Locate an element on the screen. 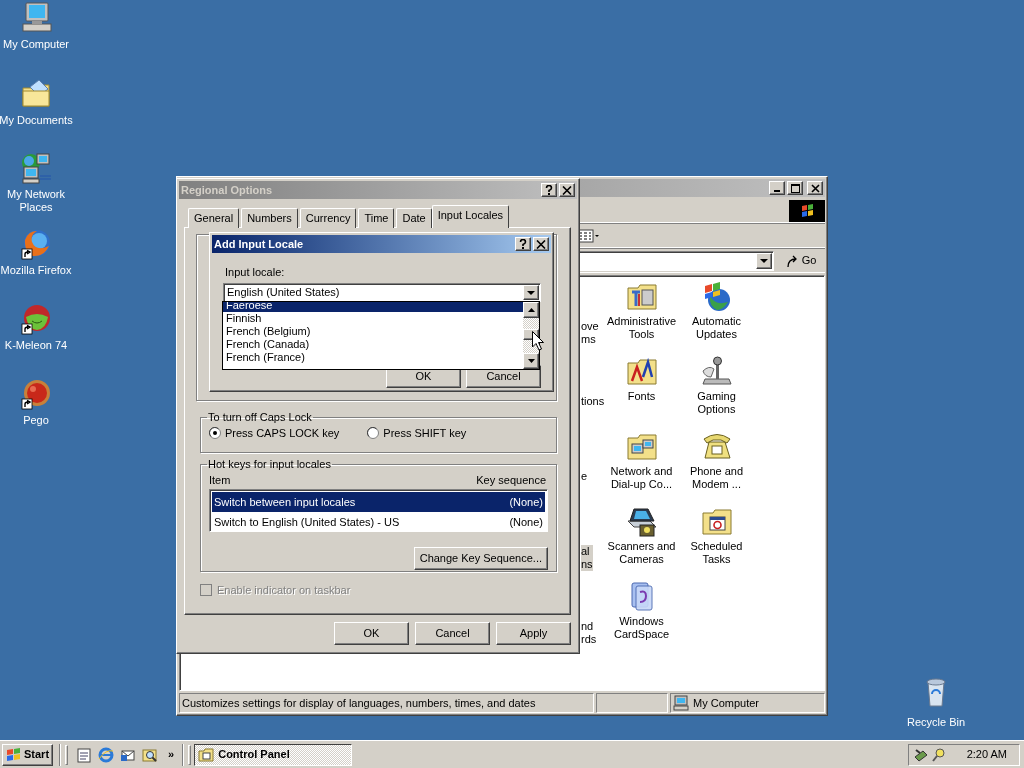 This screenshot has width=1024, height=768. dropdown-list: Faeroese Finnish French (Belgium) French (Canada) French (France) is located at coordinates (381, 335).